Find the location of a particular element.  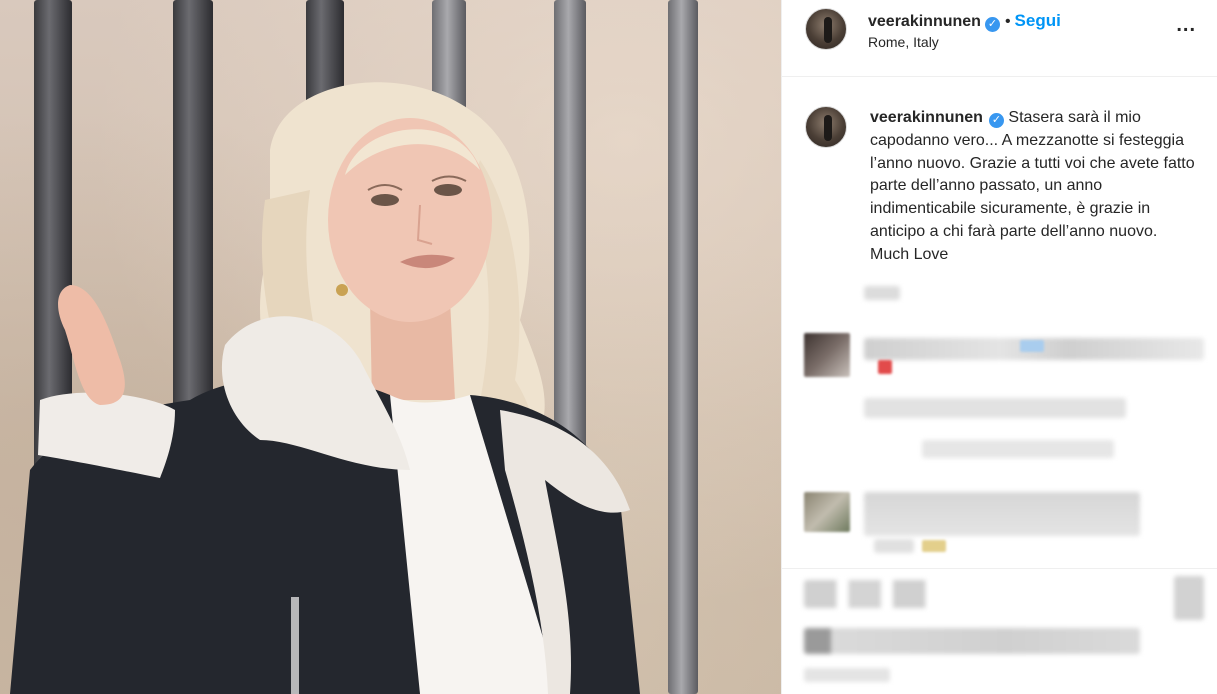

username-link: veerakinnunen is located at coordinates (924, 21).